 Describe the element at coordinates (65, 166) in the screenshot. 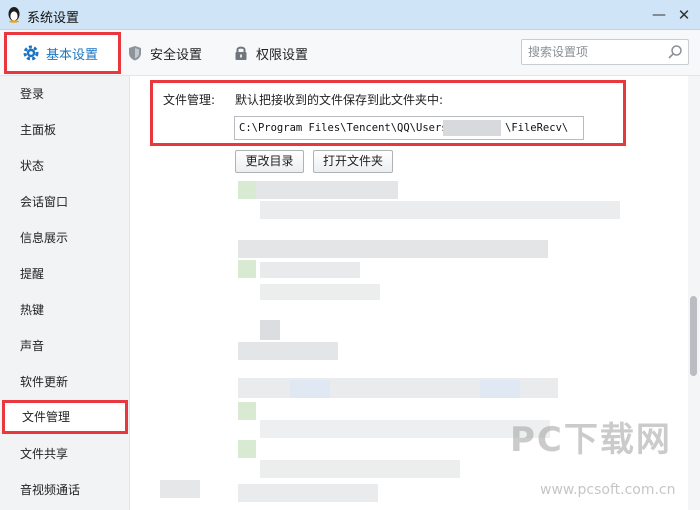

I see `sidebar-item-status: 状态` at that location.